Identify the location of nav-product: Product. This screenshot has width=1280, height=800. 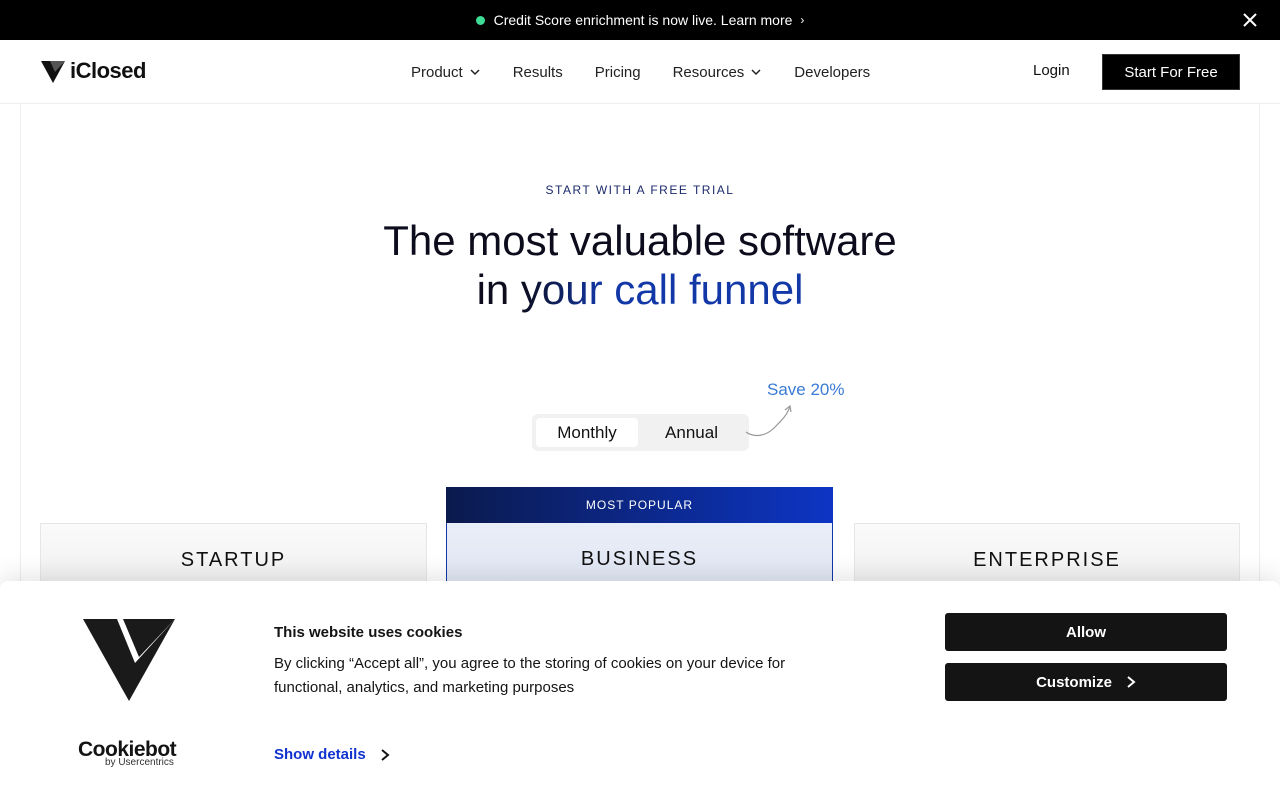
(446, 72).